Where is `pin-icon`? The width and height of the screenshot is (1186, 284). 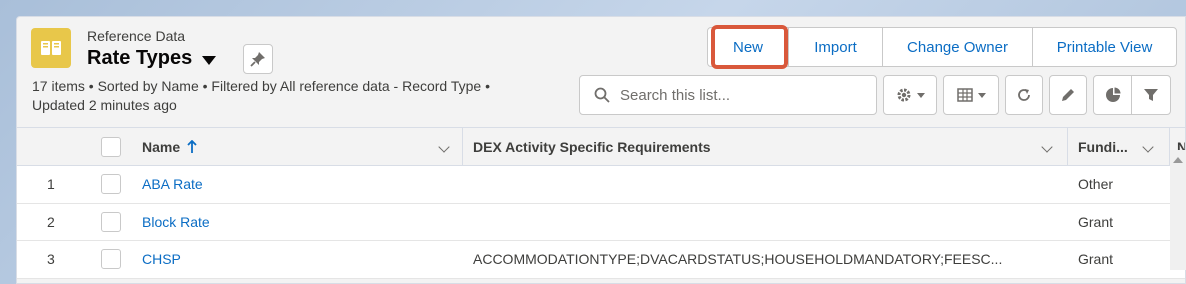
pin-icon is located at coordinates (257, 59).